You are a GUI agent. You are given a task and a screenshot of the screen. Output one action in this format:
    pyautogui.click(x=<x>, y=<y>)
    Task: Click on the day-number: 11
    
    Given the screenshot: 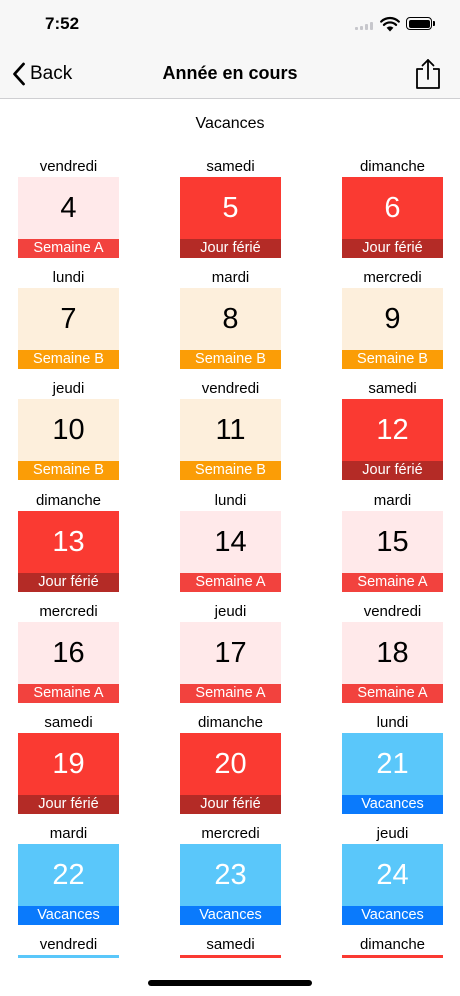 What is the action you would take?
    pyautogui.click(x=230, y=430)
    